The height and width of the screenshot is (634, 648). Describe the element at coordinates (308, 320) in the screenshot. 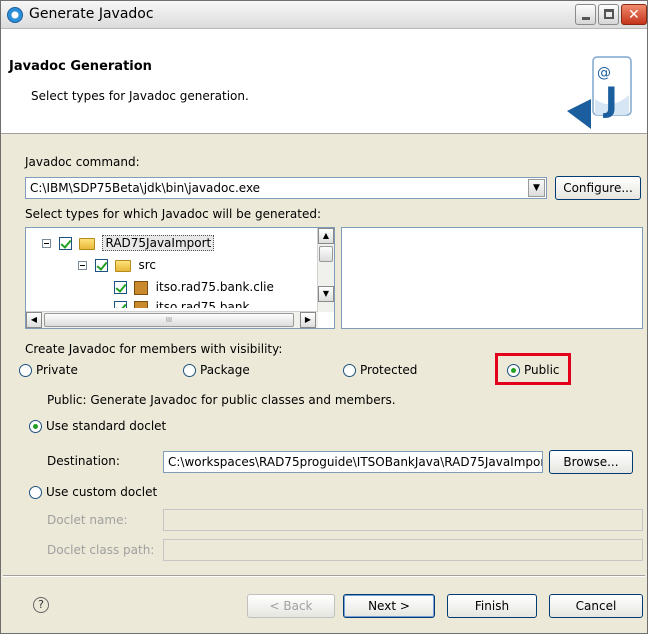

I see `scroll-right-icon: ▶` at that location.